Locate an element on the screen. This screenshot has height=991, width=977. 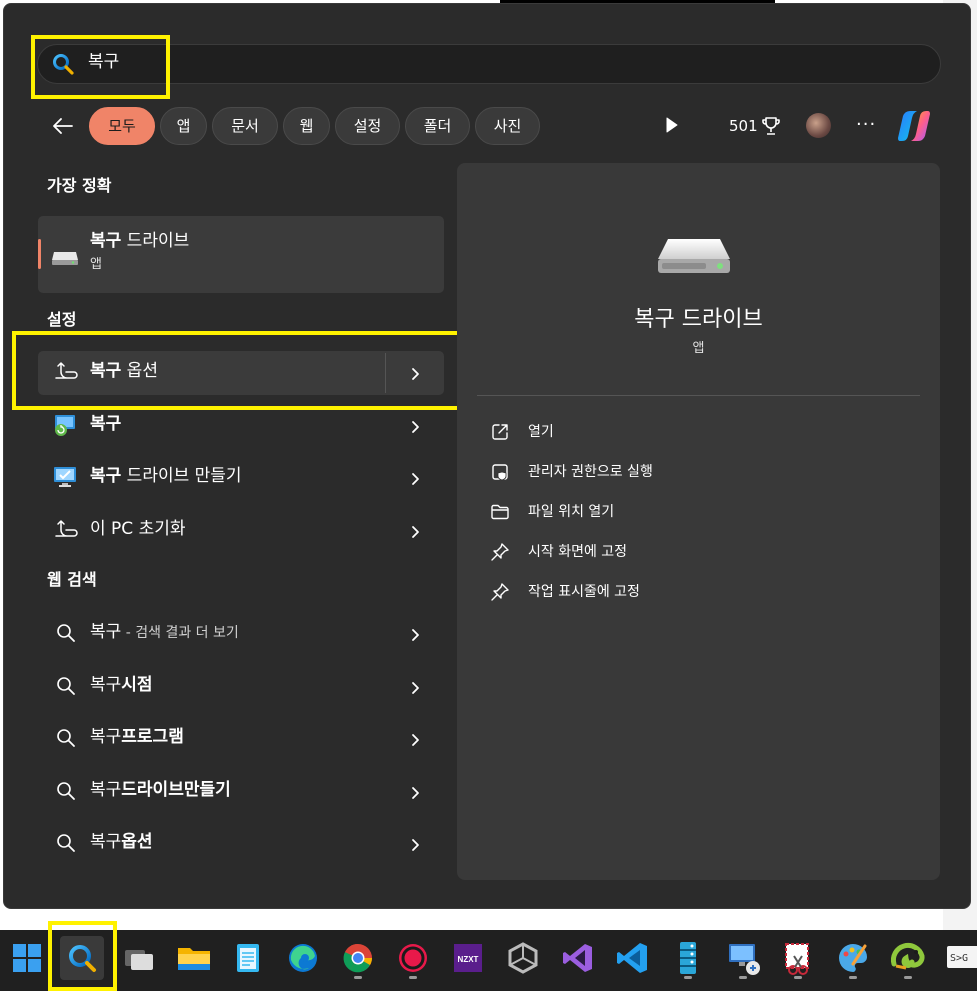
web-search-item: 복구드라이브만들기 is located at coordinates (160, 790).